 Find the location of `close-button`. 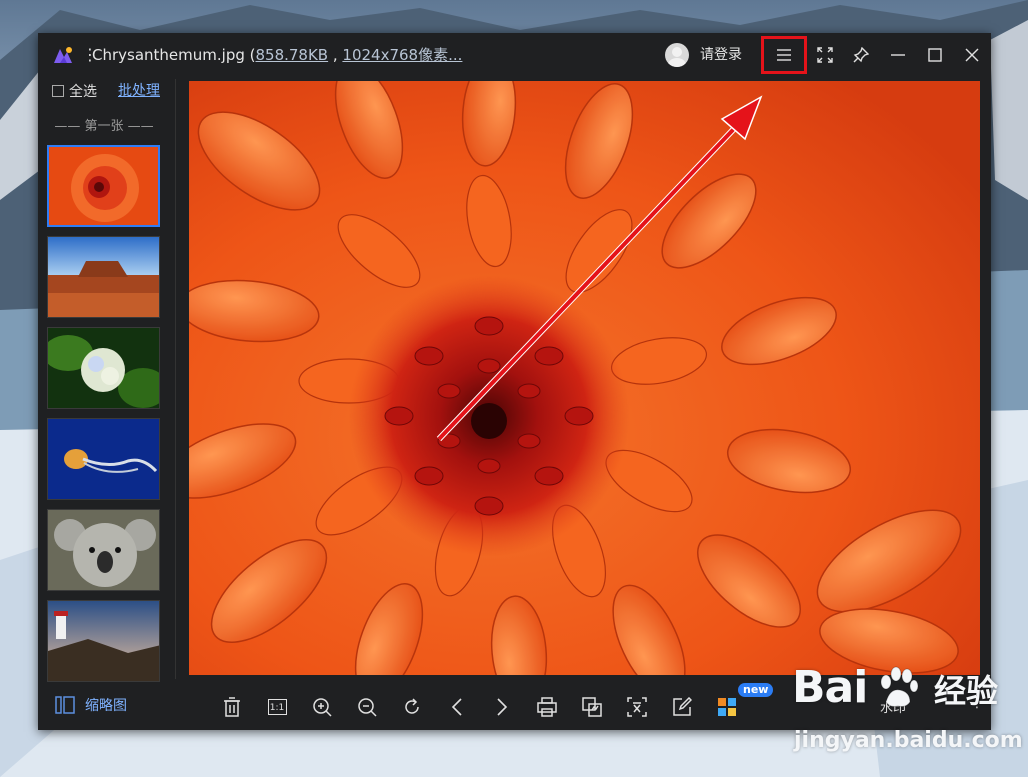

close-button is located at coordinates (972, 55).